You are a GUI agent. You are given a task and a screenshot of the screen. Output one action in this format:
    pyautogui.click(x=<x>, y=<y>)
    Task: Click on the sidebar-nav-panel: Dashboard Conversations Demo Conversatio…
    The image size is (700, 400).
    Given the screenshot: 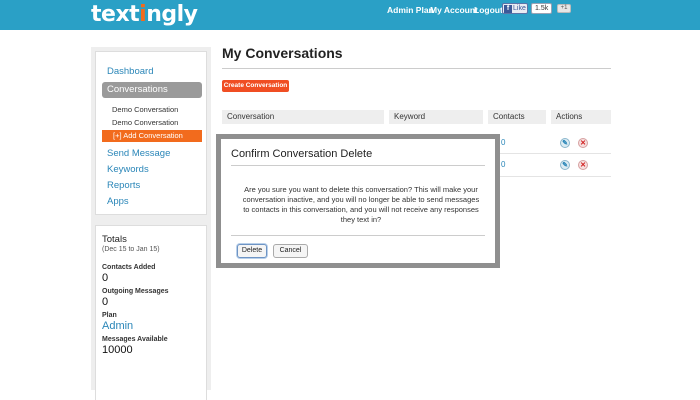 What is the action you would take?
    pyautogui.click(x=151, y=133)
    